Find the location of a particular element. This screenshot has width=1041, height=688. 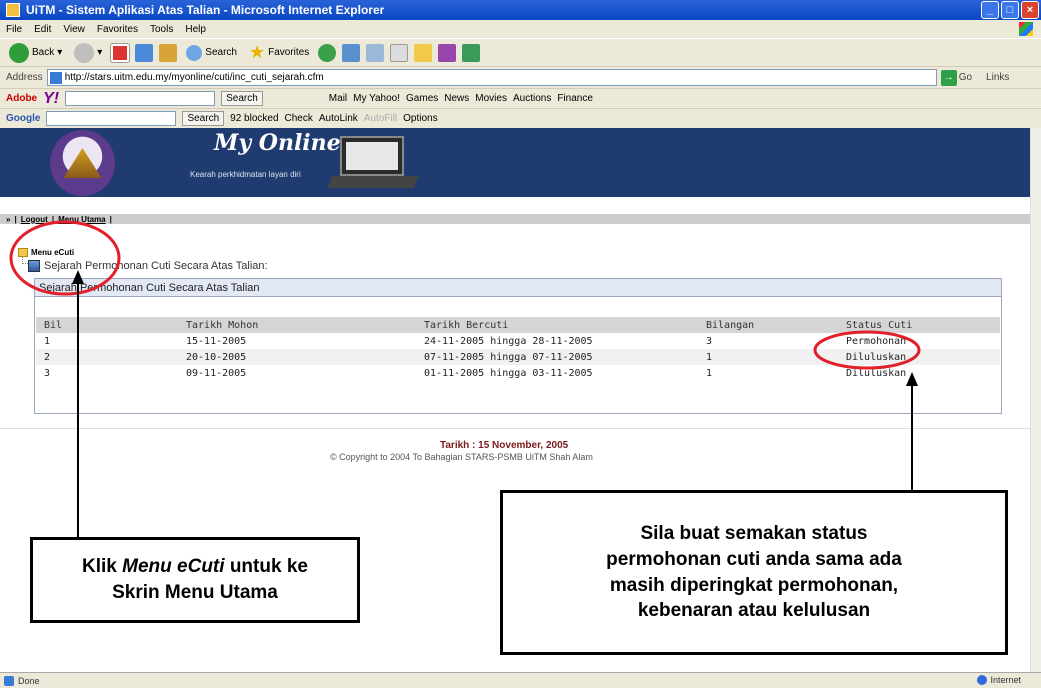

search-label: Search is located at coordinates (221, 52).